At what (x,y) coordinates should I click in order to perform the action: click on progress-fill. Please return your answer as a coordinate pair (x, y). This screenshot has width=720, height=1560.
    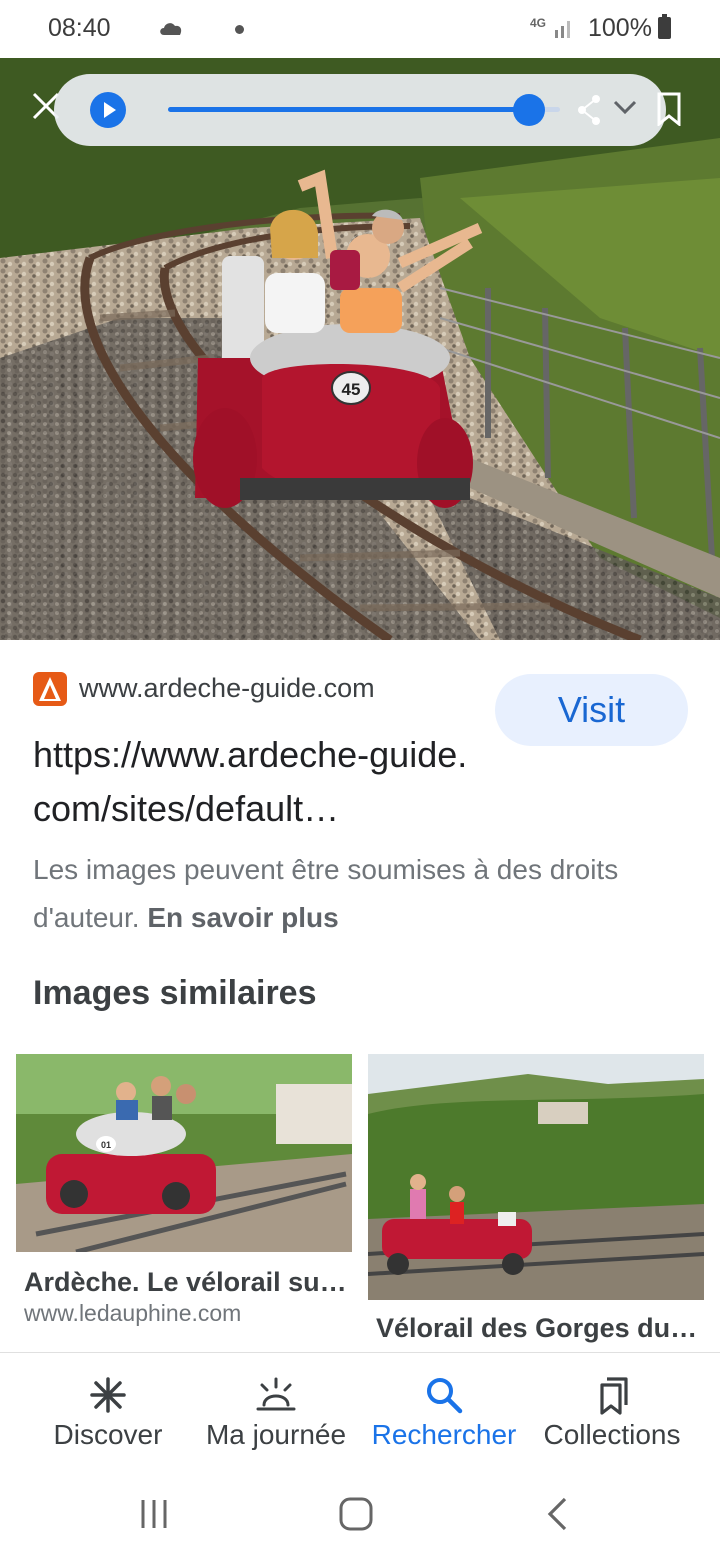
    Looking at the image, I should click on (348, 109).